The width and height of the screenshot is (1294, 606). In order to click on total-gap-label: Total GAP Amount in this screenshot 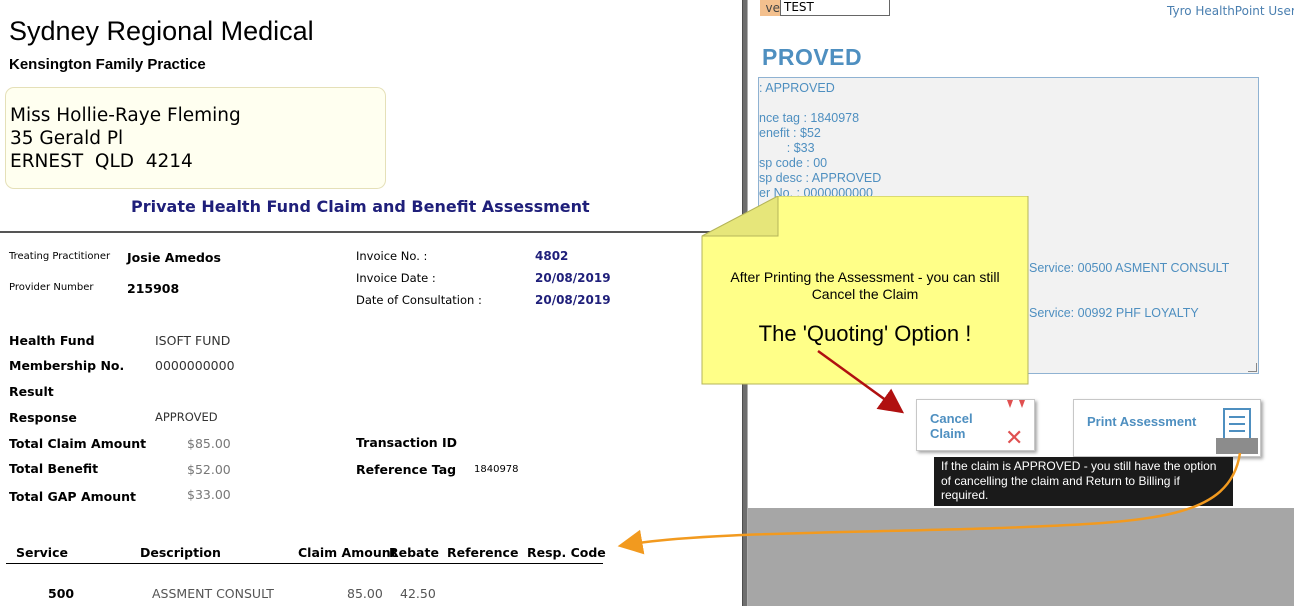, I will do `click(73, 496)`.